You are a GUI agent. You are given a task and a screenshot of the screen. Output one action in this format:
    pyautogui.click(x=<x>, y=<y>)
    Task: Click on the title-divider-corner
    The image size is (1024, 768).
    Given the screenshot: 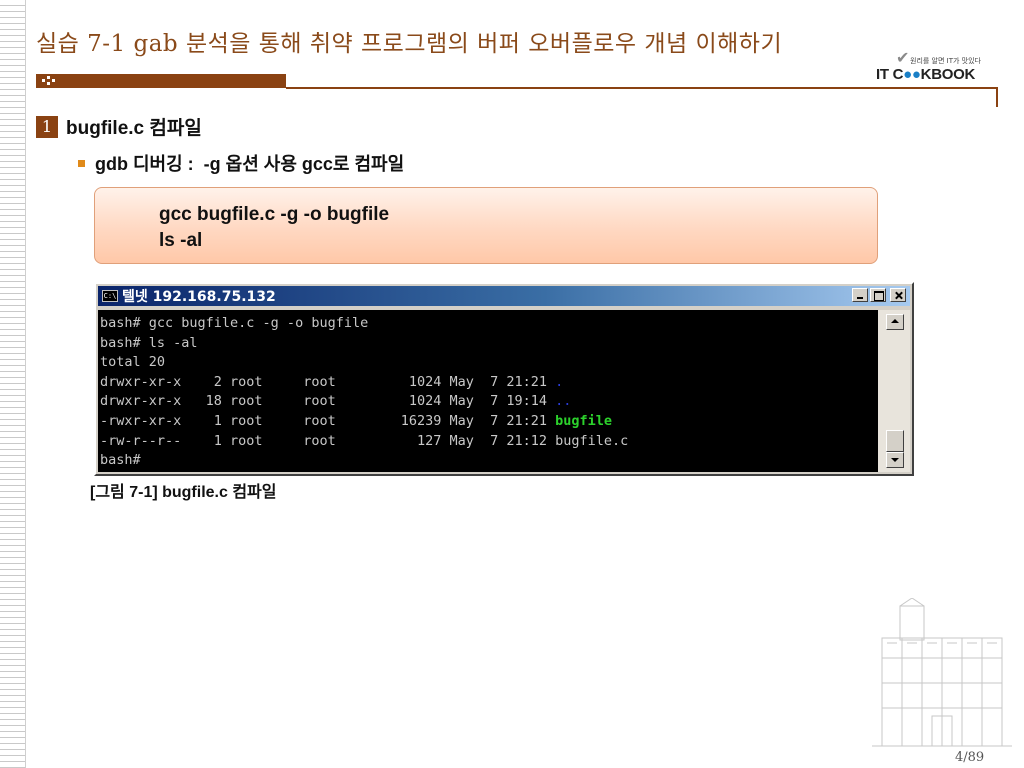 What is the action you would take?
    pyautogui.click(x=997, y=97)
    